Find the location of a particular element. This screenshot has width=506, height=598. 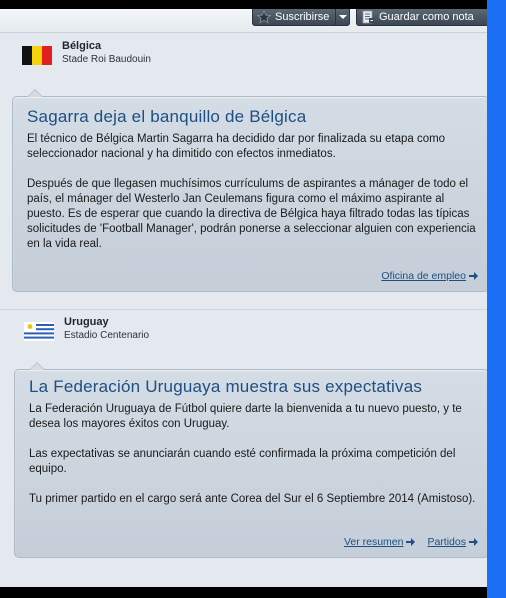

save-as-note-label: Guardar como nota is located at coordinates (426, 17).